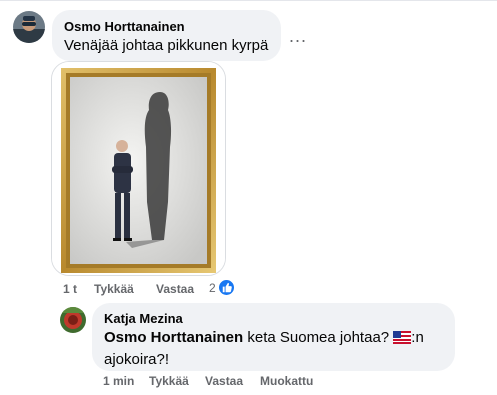 The image size is (497, 395). Describe the element at coordinates (118, 381) in the screenshot. I see `reply-timestamp: 1 min` at that location.